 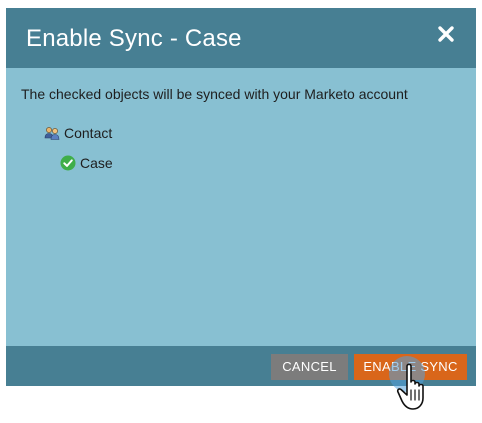 I want to click on close-button, so click(x=446, y=34).